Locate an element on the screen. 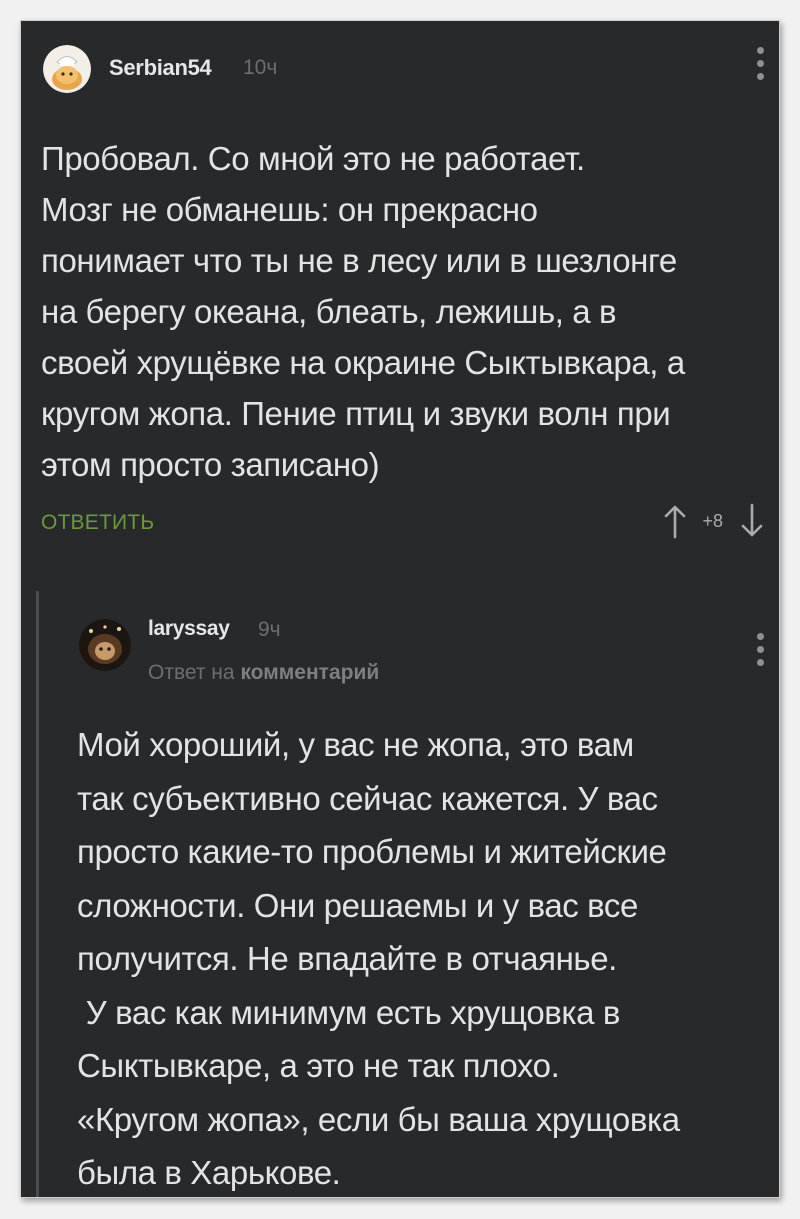  comment-line: была в Харькове. is located at coordinates (209, 1172).